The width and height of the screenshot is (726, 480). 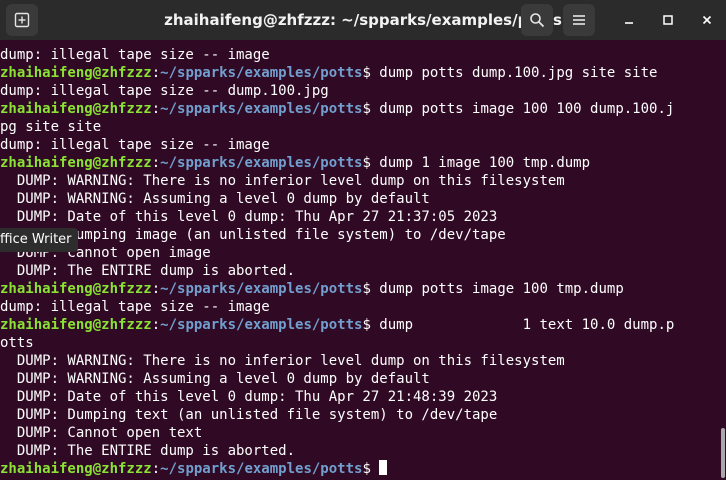 I want to click on terminal-line: pg site site, so click(x=51, y=127).